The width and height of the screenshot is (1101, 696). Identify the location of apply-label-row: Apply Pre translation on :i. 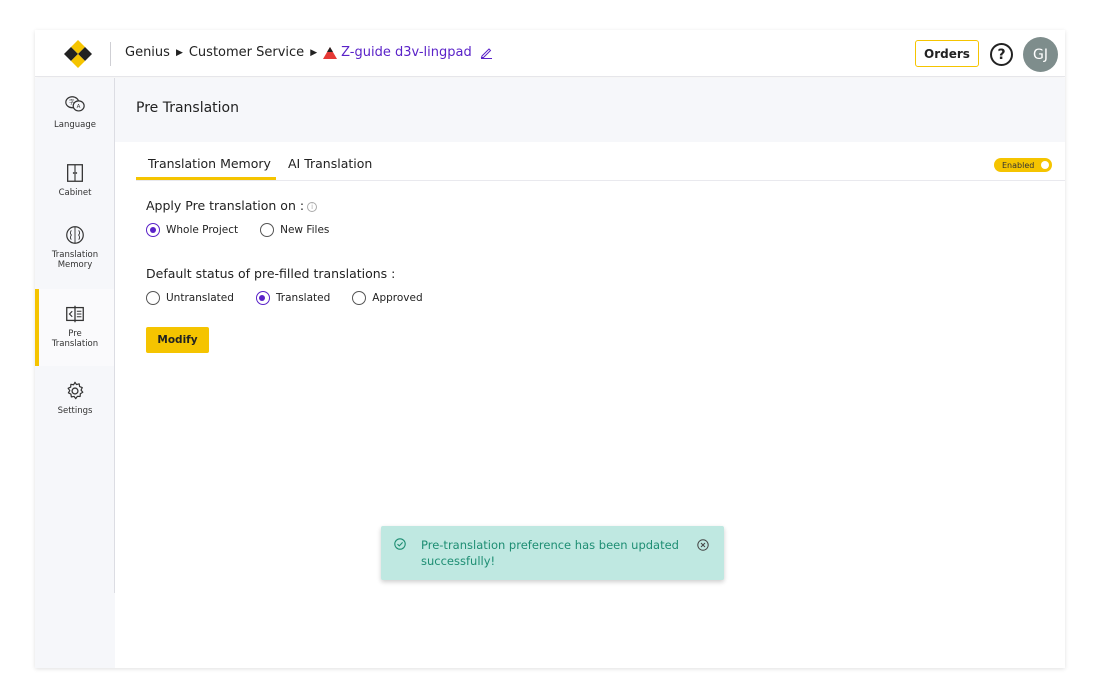
(232, 205).